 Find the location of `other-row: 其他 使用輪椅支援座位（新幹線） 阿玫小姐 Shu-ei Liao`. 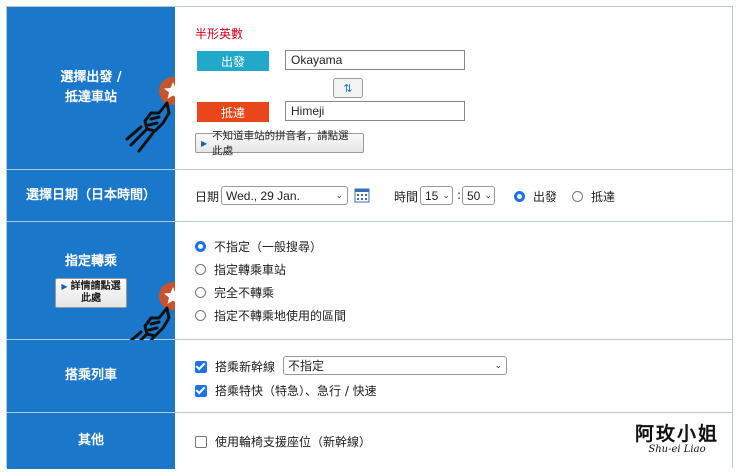

other-row: 其他 使用輪椅支援座位（新幹線） 阿玫小姐 Shu-ei Liao is located at coordinates (369, 441).